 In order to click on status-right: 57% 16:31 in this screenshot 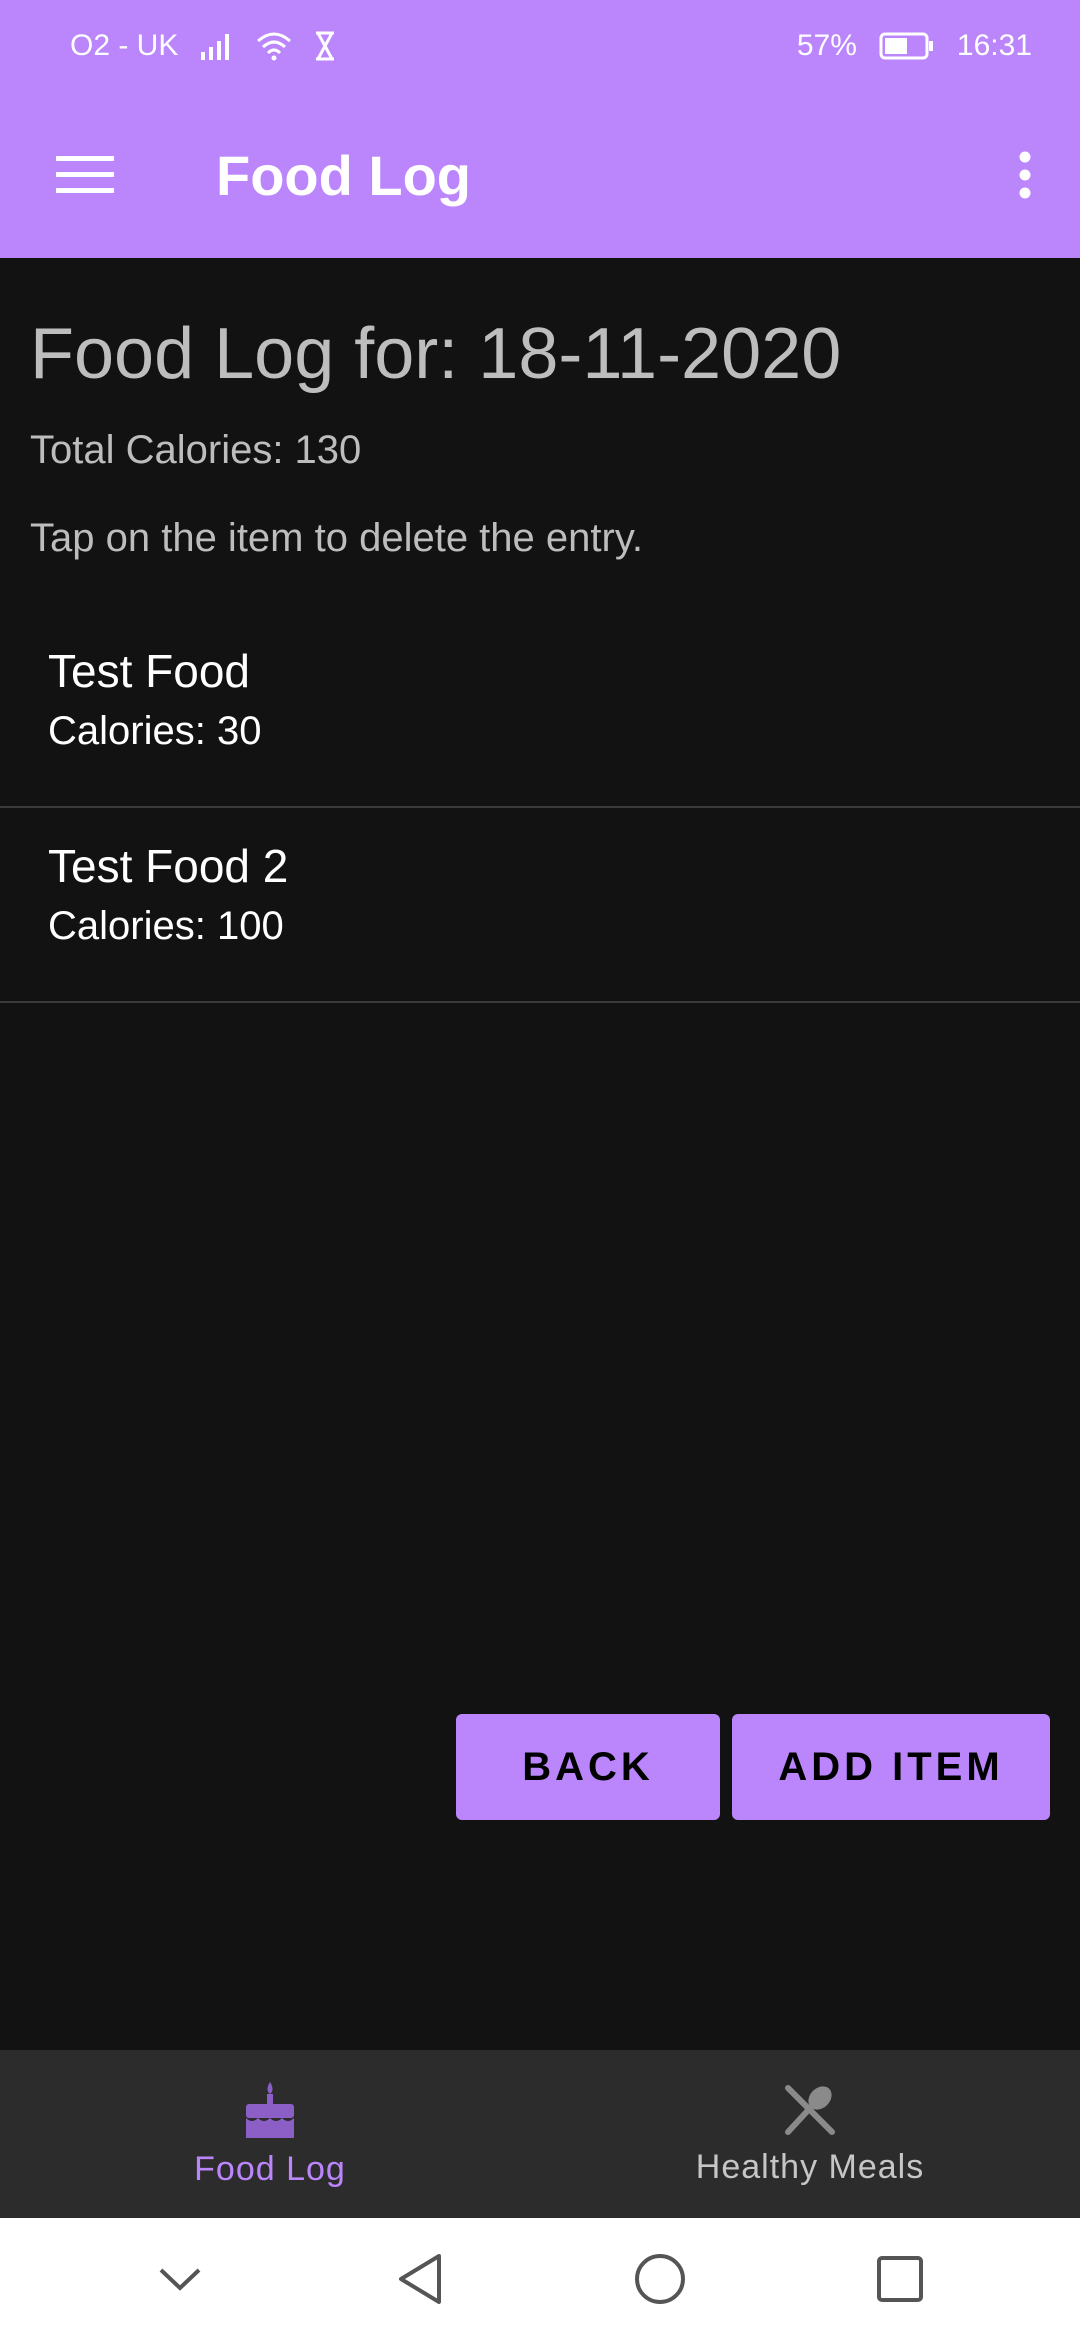, I will do `click(914, 46)`.